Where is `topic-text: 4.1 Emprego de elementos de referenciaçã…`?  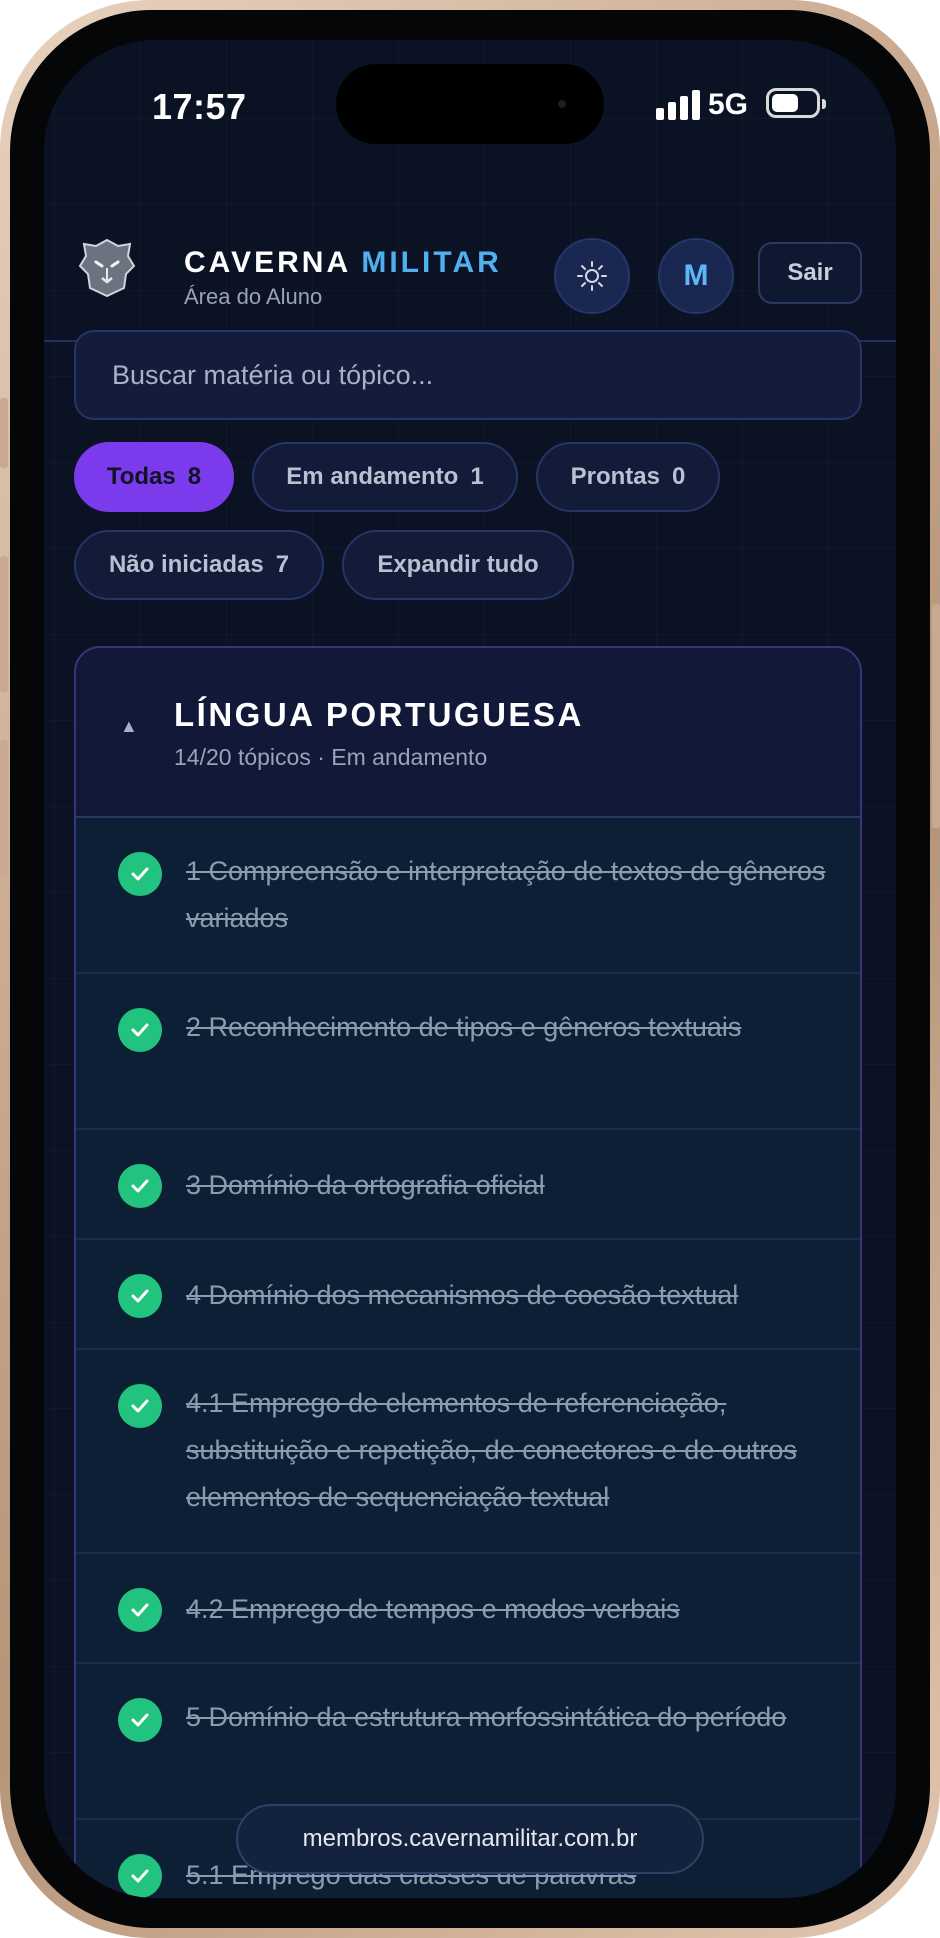
topic-text: 4.1 Emprego de elementos de referenciaçã… is located at coordinates (491, 1450).